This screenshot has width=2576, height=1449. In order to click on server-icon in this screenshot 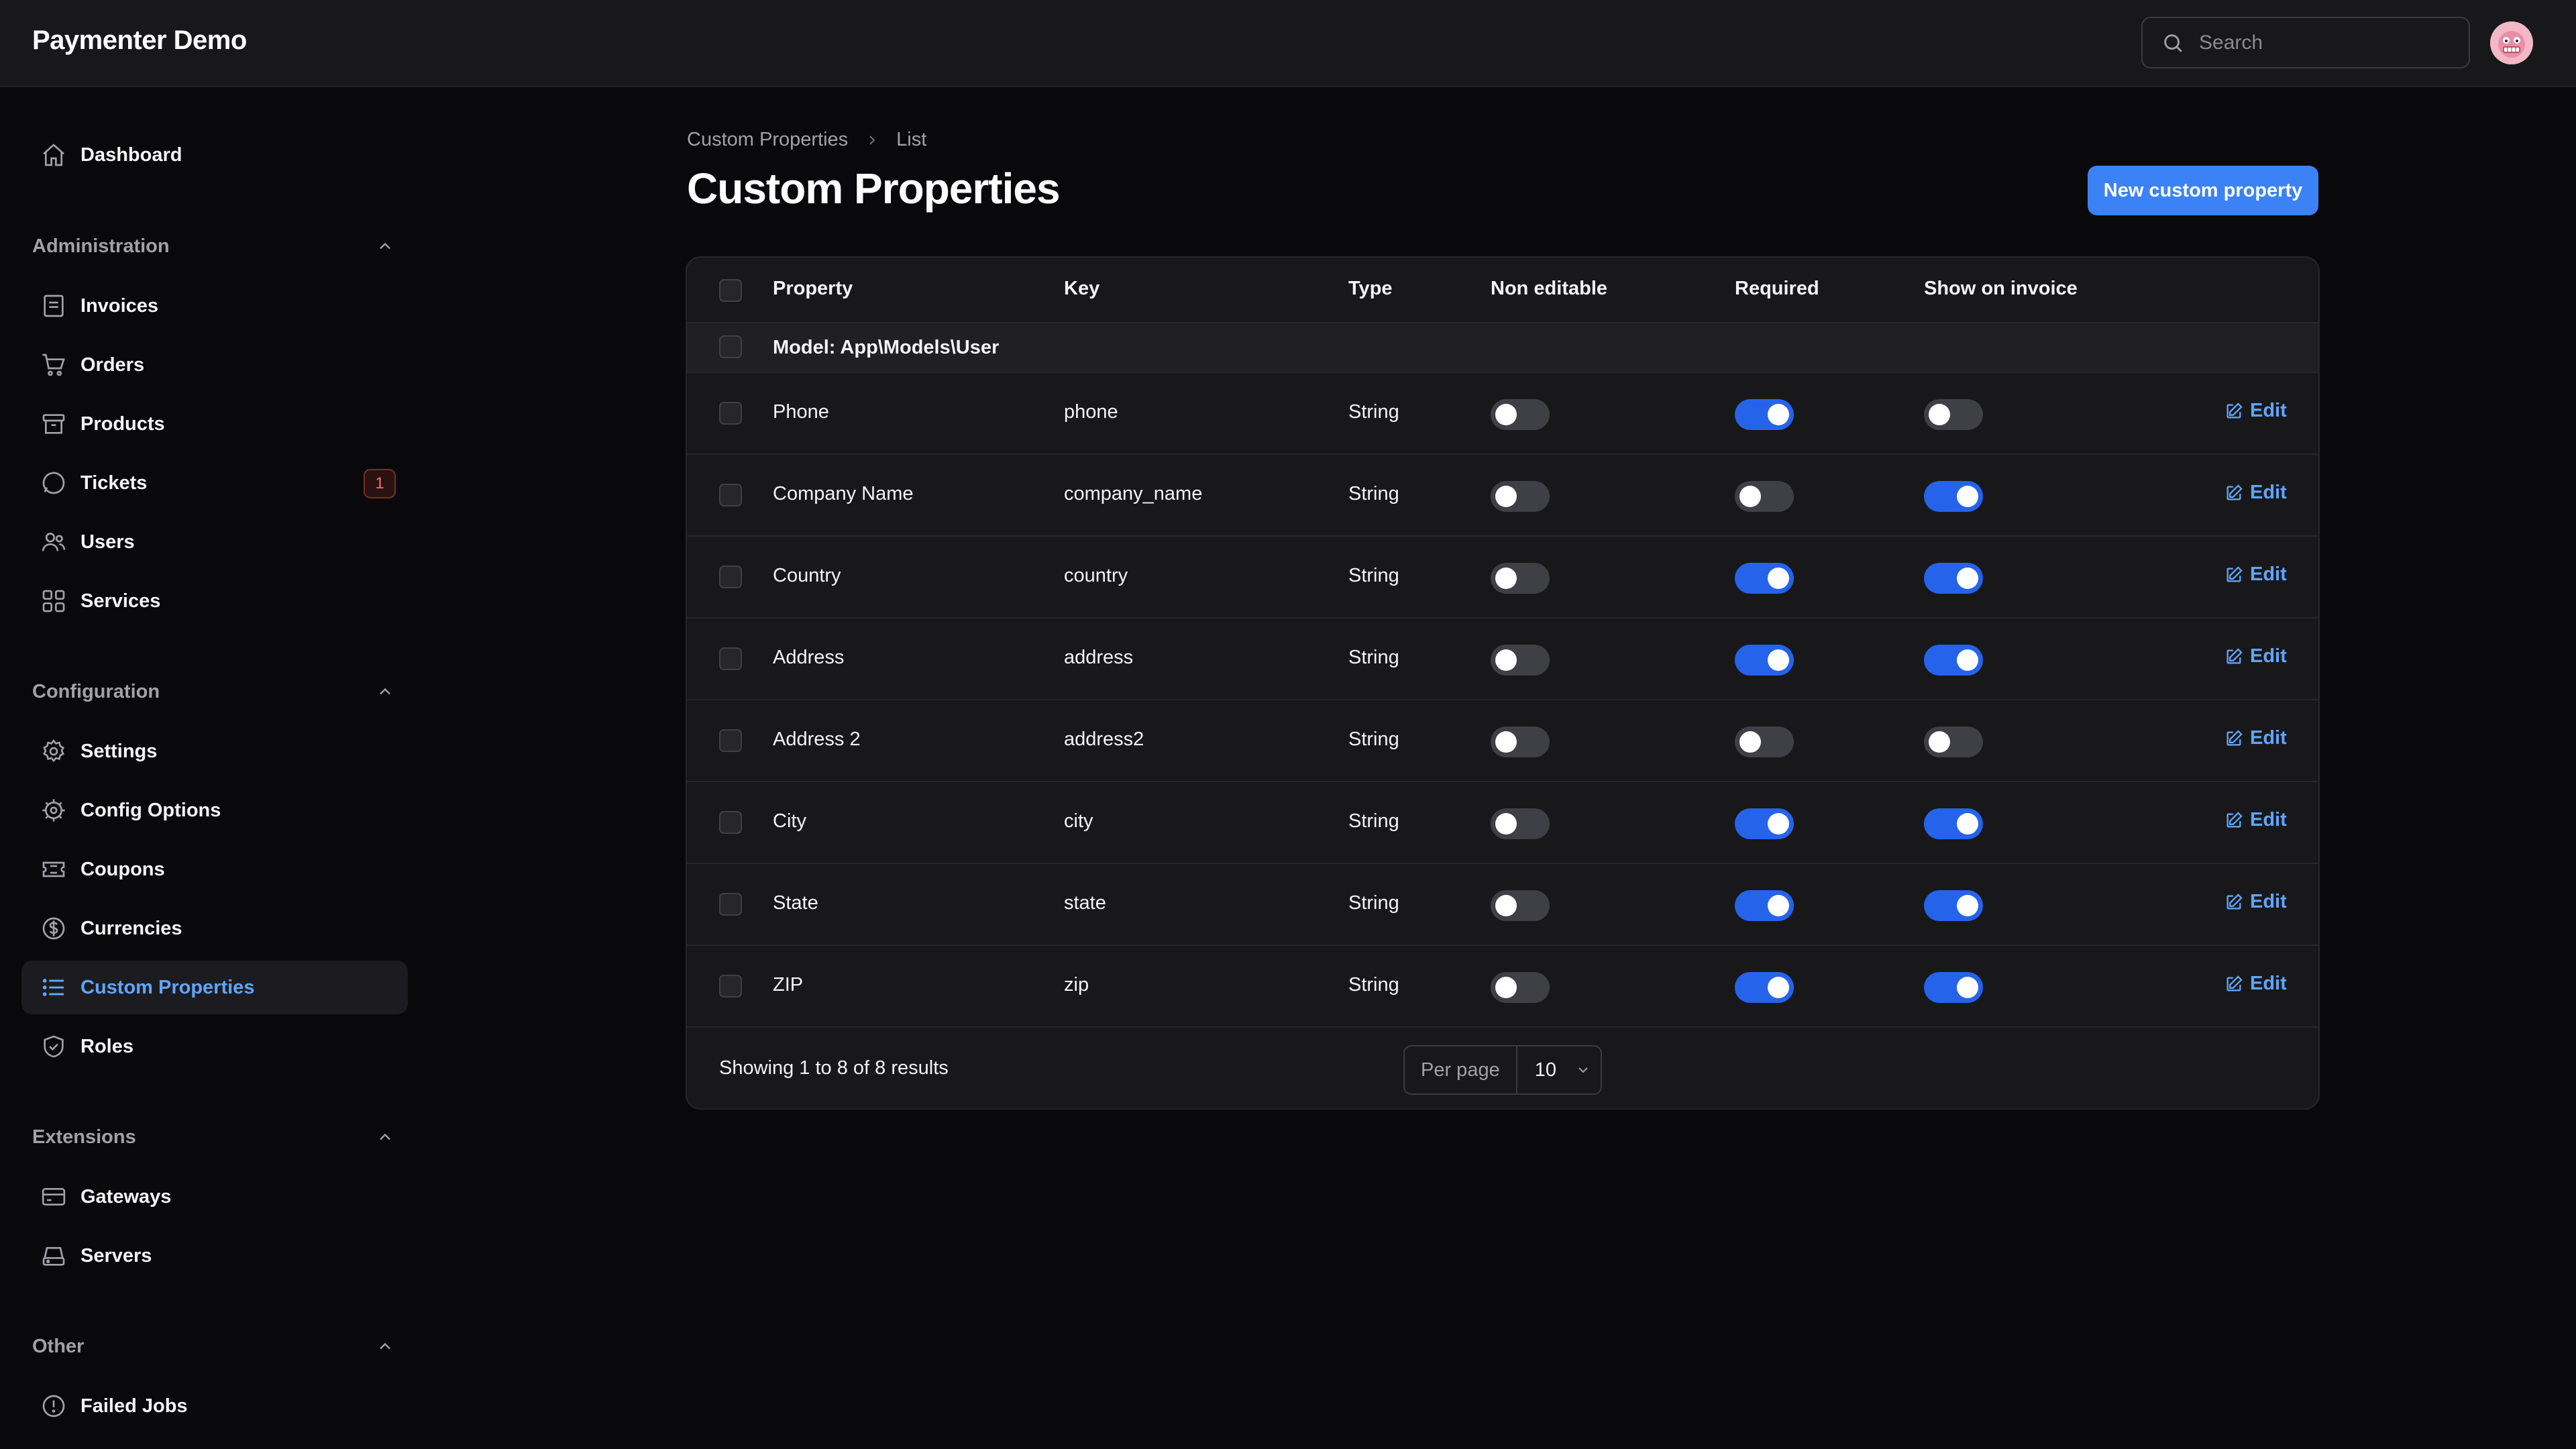, I will do `click(53, 1256)`.